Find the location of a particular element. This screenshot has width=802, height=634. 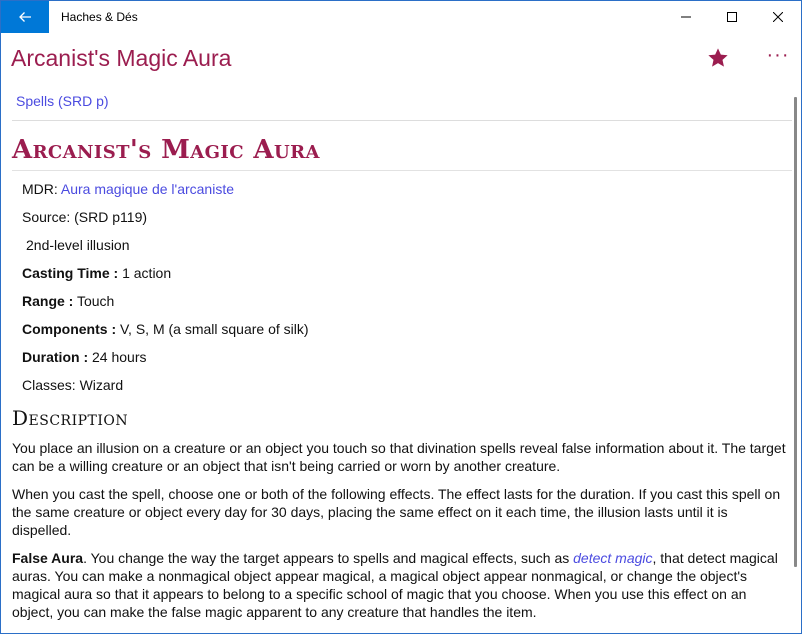

mdr-link: Aura magique de l'arcaniste is located at coordinates (147, 189).